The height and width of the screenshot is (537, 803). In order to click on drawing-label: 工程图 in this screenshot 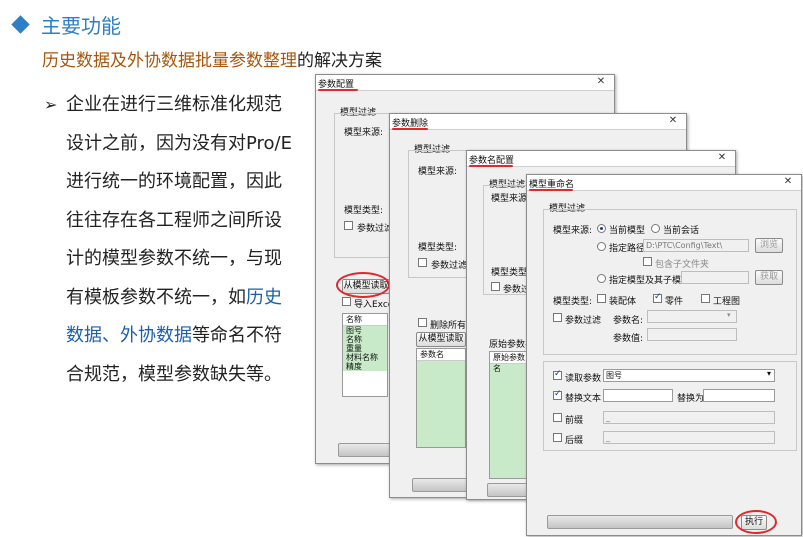, I will do `click(727, 302)`.